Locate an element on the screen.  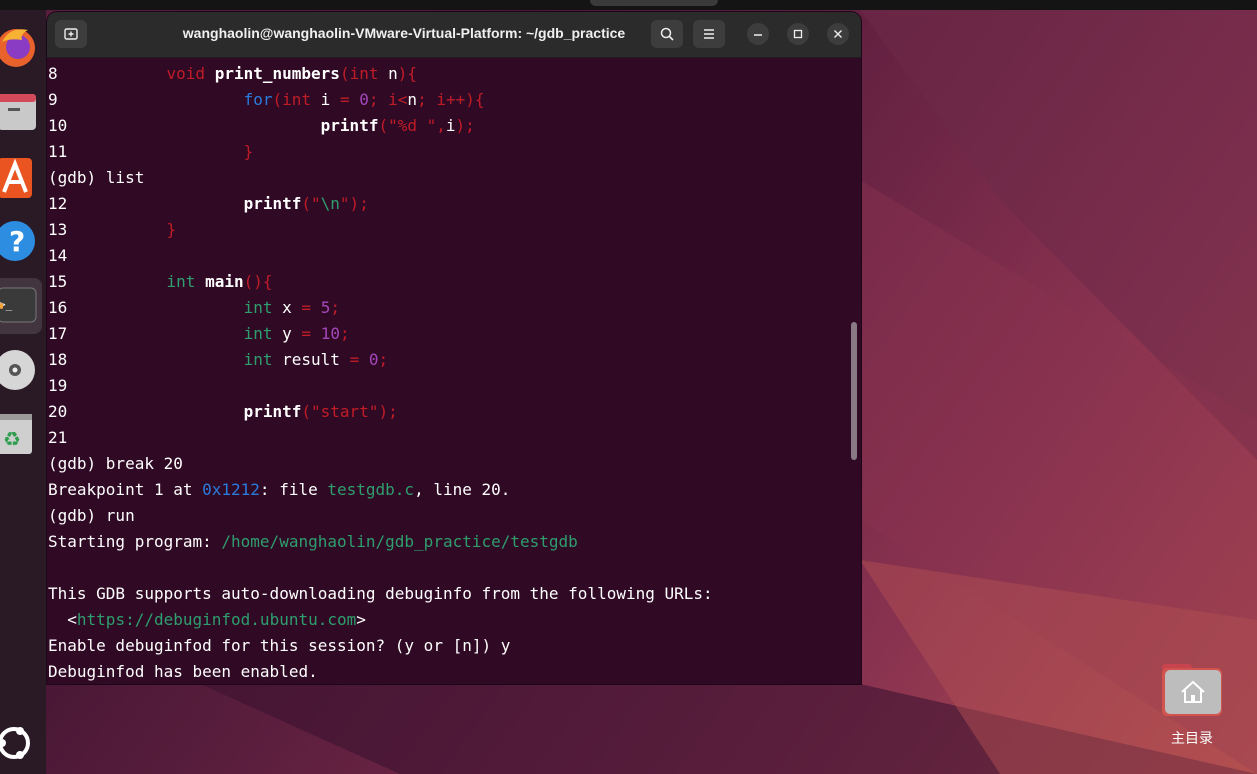
code-segment: < is located at coordinates (402, 99).